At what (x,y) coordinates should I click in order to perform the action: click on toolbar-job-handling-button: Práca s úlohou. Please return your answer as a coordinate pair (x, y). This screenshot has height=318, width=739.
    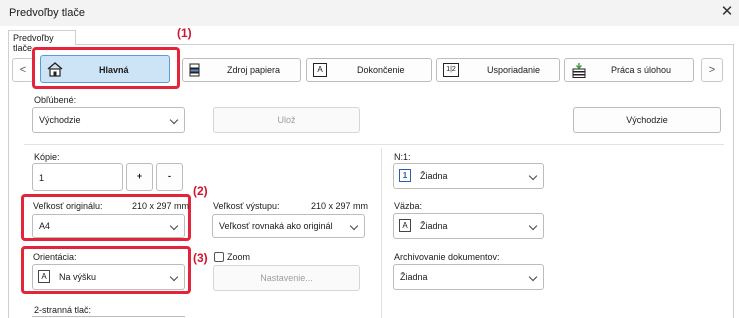
    Looking at the image, I should click on (629, 70).